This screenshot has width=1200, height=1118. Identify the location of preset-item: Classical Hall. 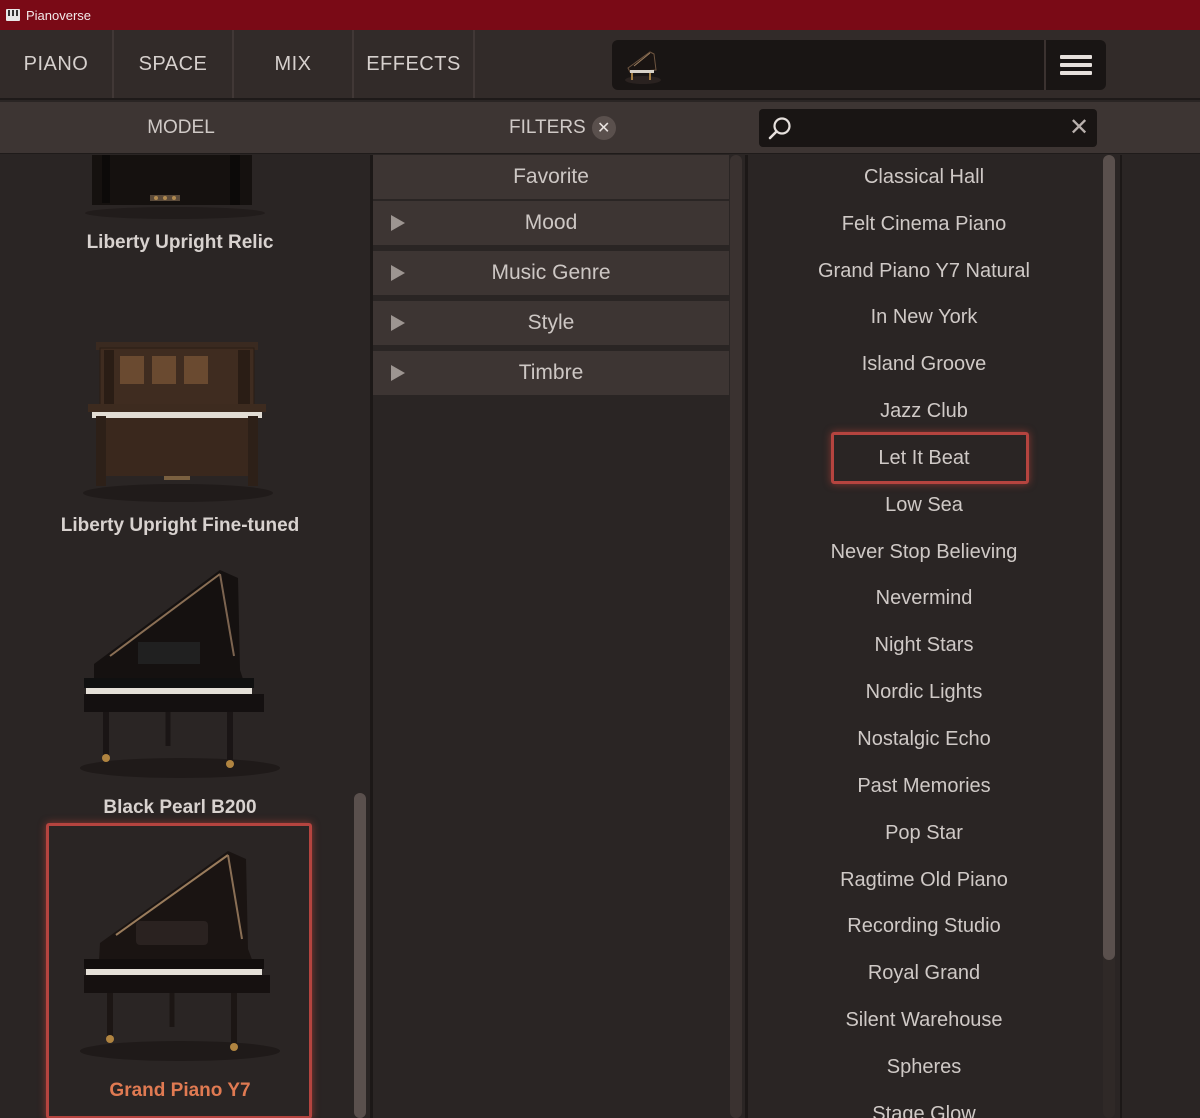
(924, 177).